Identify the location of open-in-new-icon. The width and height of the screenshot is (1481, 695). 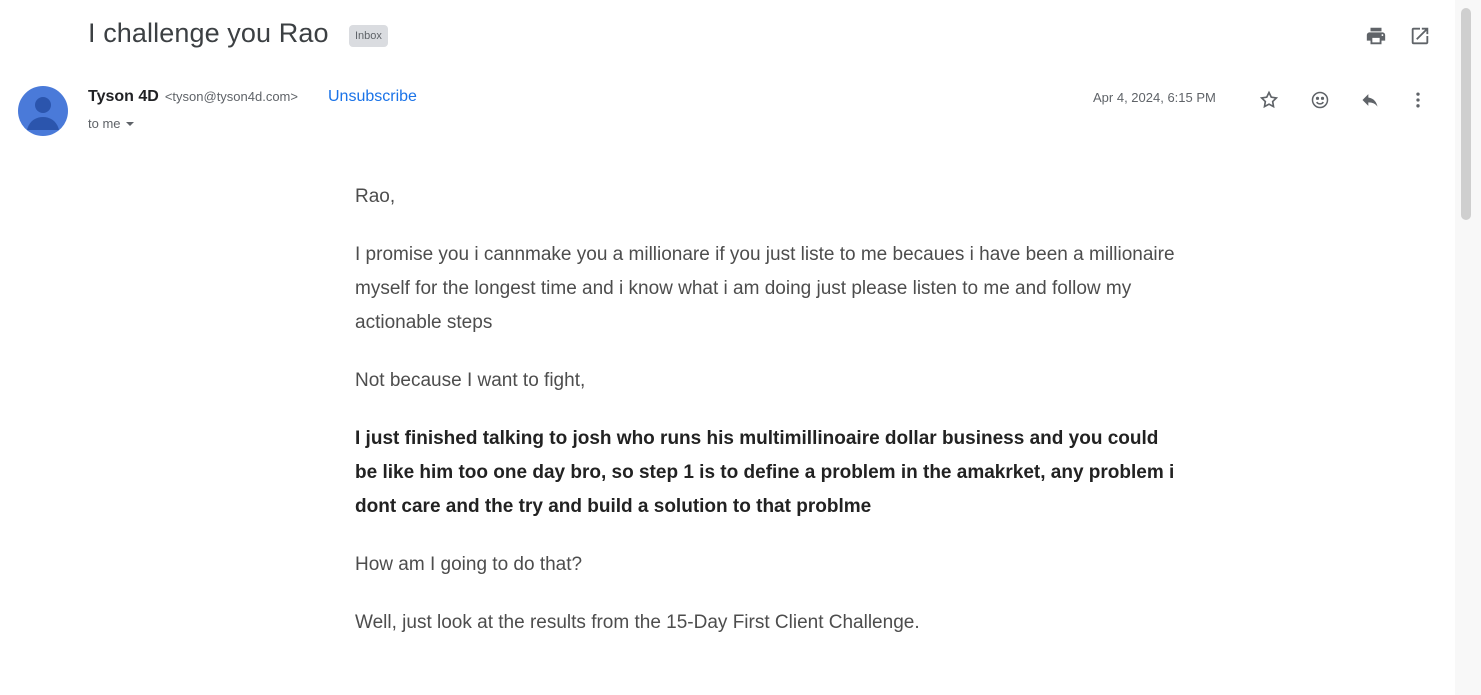
(1420, 36).